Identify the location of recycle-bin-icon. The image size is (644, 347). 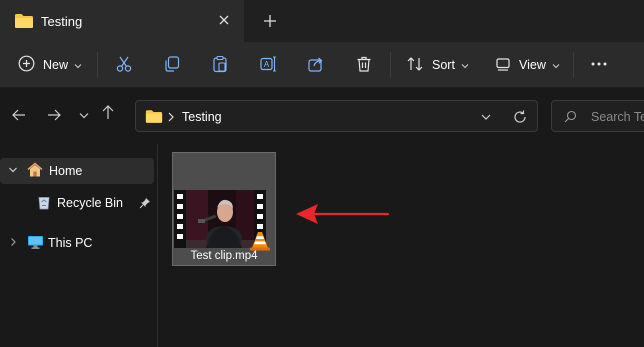
(44, 203).